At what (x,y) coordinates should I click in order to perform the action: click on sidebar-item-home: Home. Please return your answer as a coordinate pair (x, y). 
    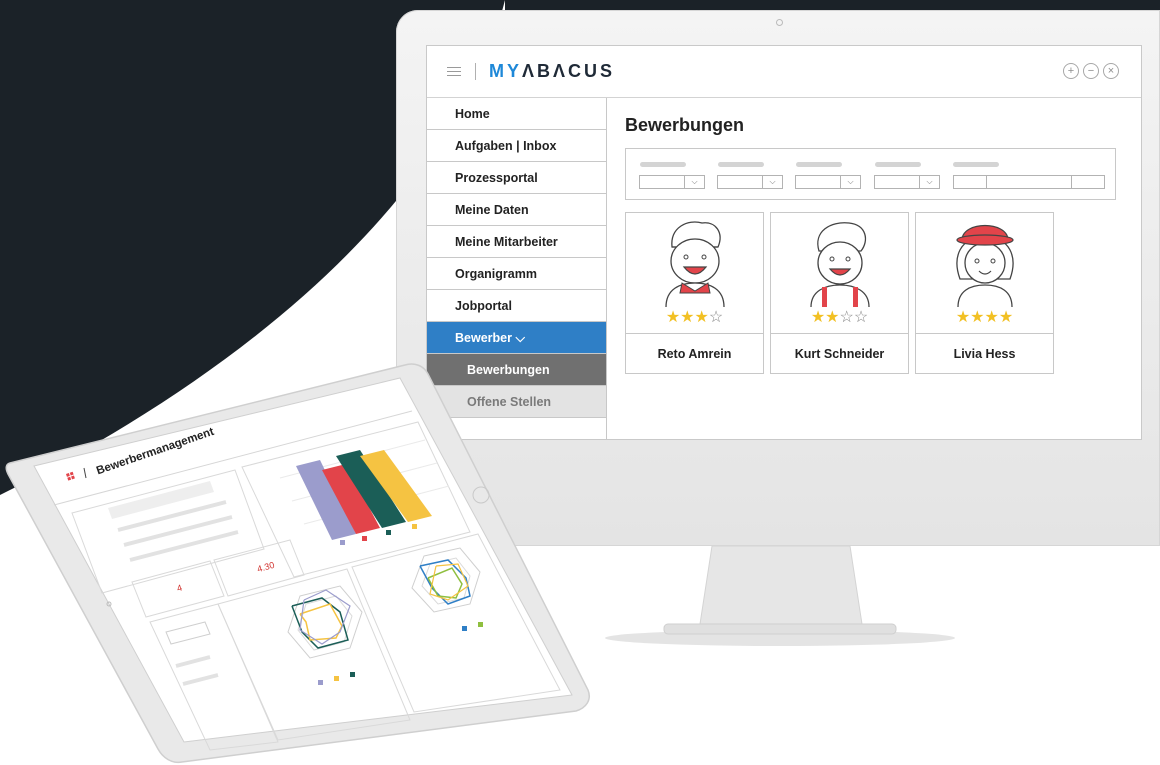
    Looking at the image, I should click on (516, 114).